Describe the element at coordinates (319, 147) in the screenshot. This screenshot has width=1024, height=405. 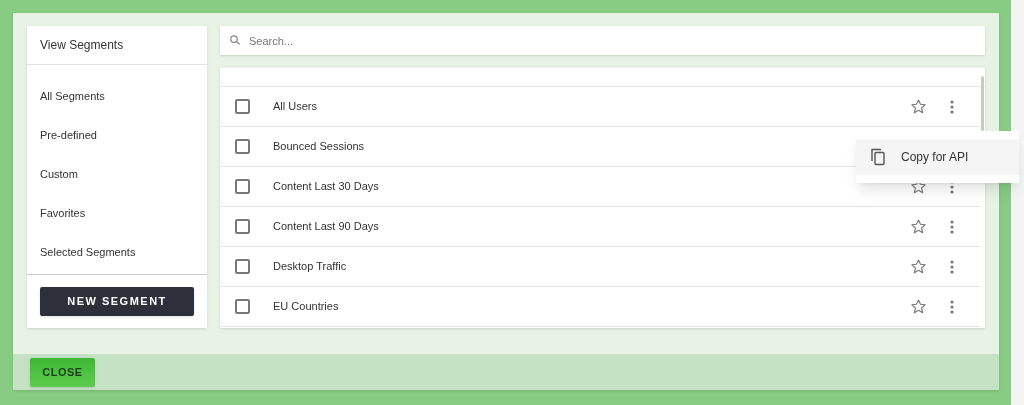
I see `segment-name: Bounced Sessions` at that location.